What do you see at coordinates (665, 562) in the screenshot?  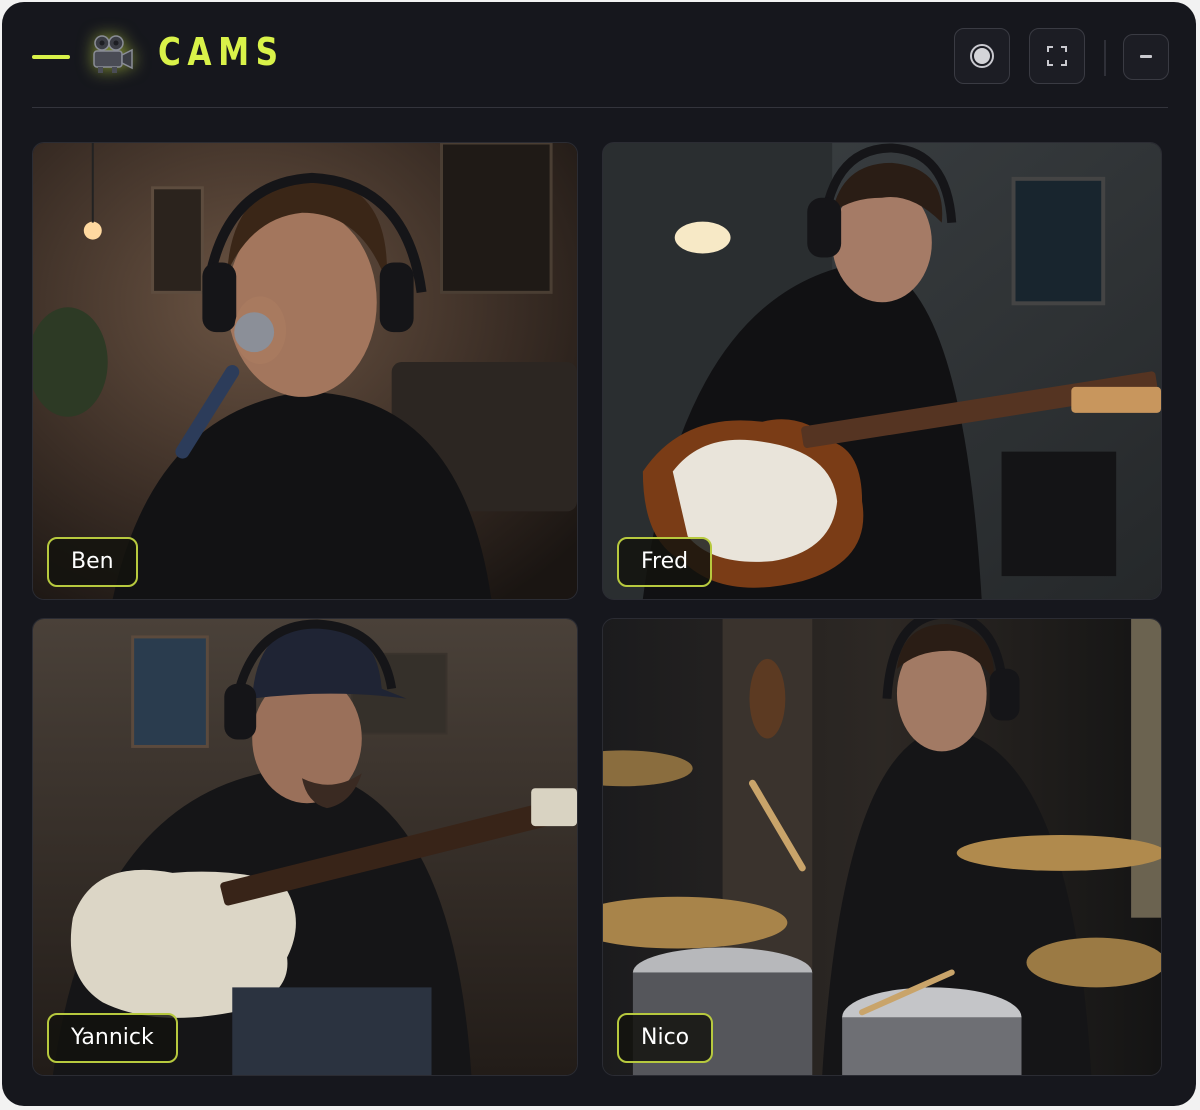 I see `participant-name-tag: Fred` at bounding box center [665, 562].